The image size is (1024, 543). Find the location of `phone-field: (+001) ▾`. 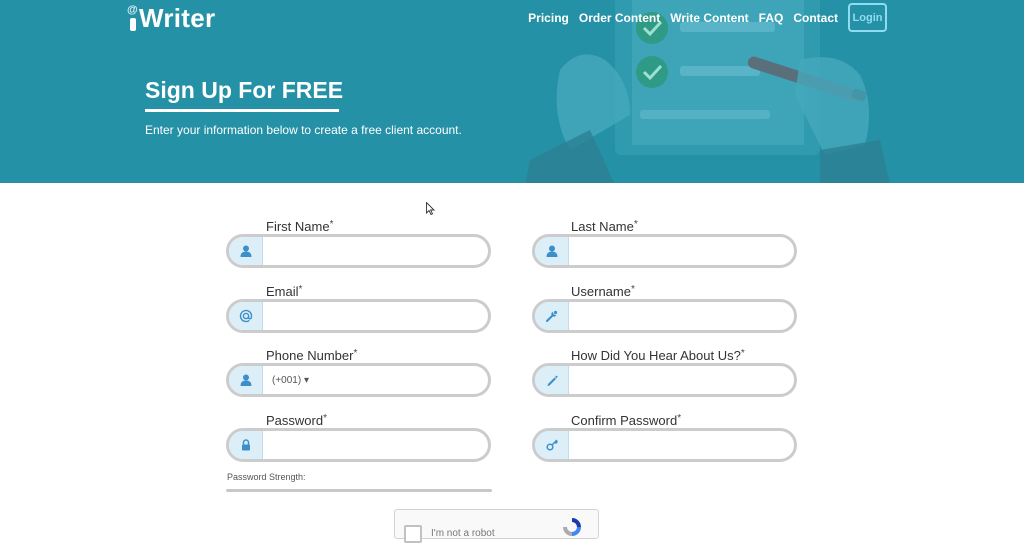

phone-field: (+001) ▾ is located at coordinates (358, 380).